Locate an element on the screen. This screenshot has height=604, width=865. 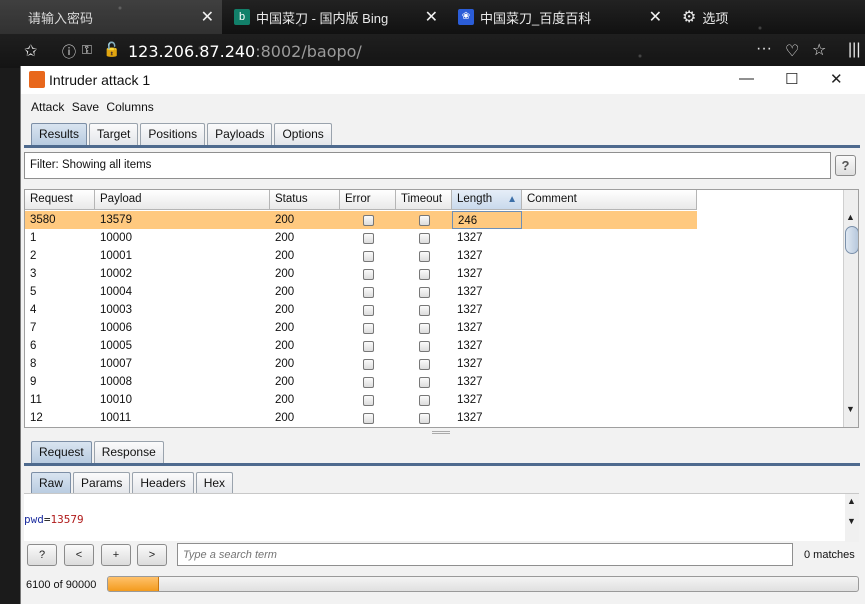
table-row: 3 10002 200 1327 is located at coordinates (361, 274).